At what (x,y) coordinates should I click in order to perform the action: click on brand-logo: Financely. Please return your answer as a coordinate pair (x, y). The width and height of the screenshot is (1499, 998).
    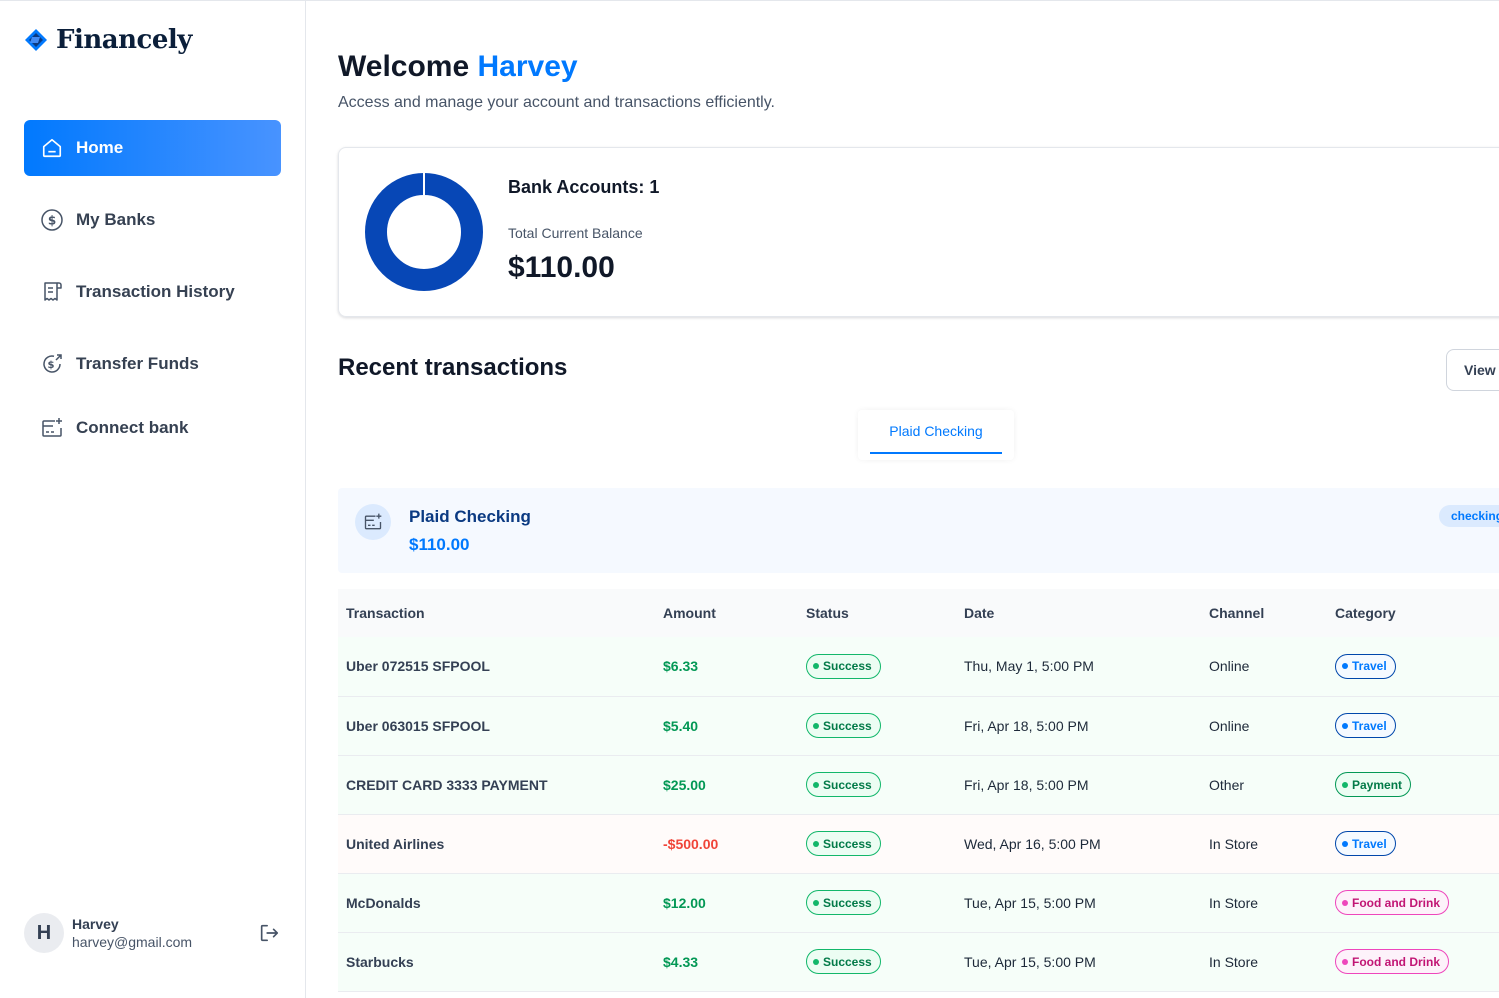
    Looking at the image, I should click on (108, 40).